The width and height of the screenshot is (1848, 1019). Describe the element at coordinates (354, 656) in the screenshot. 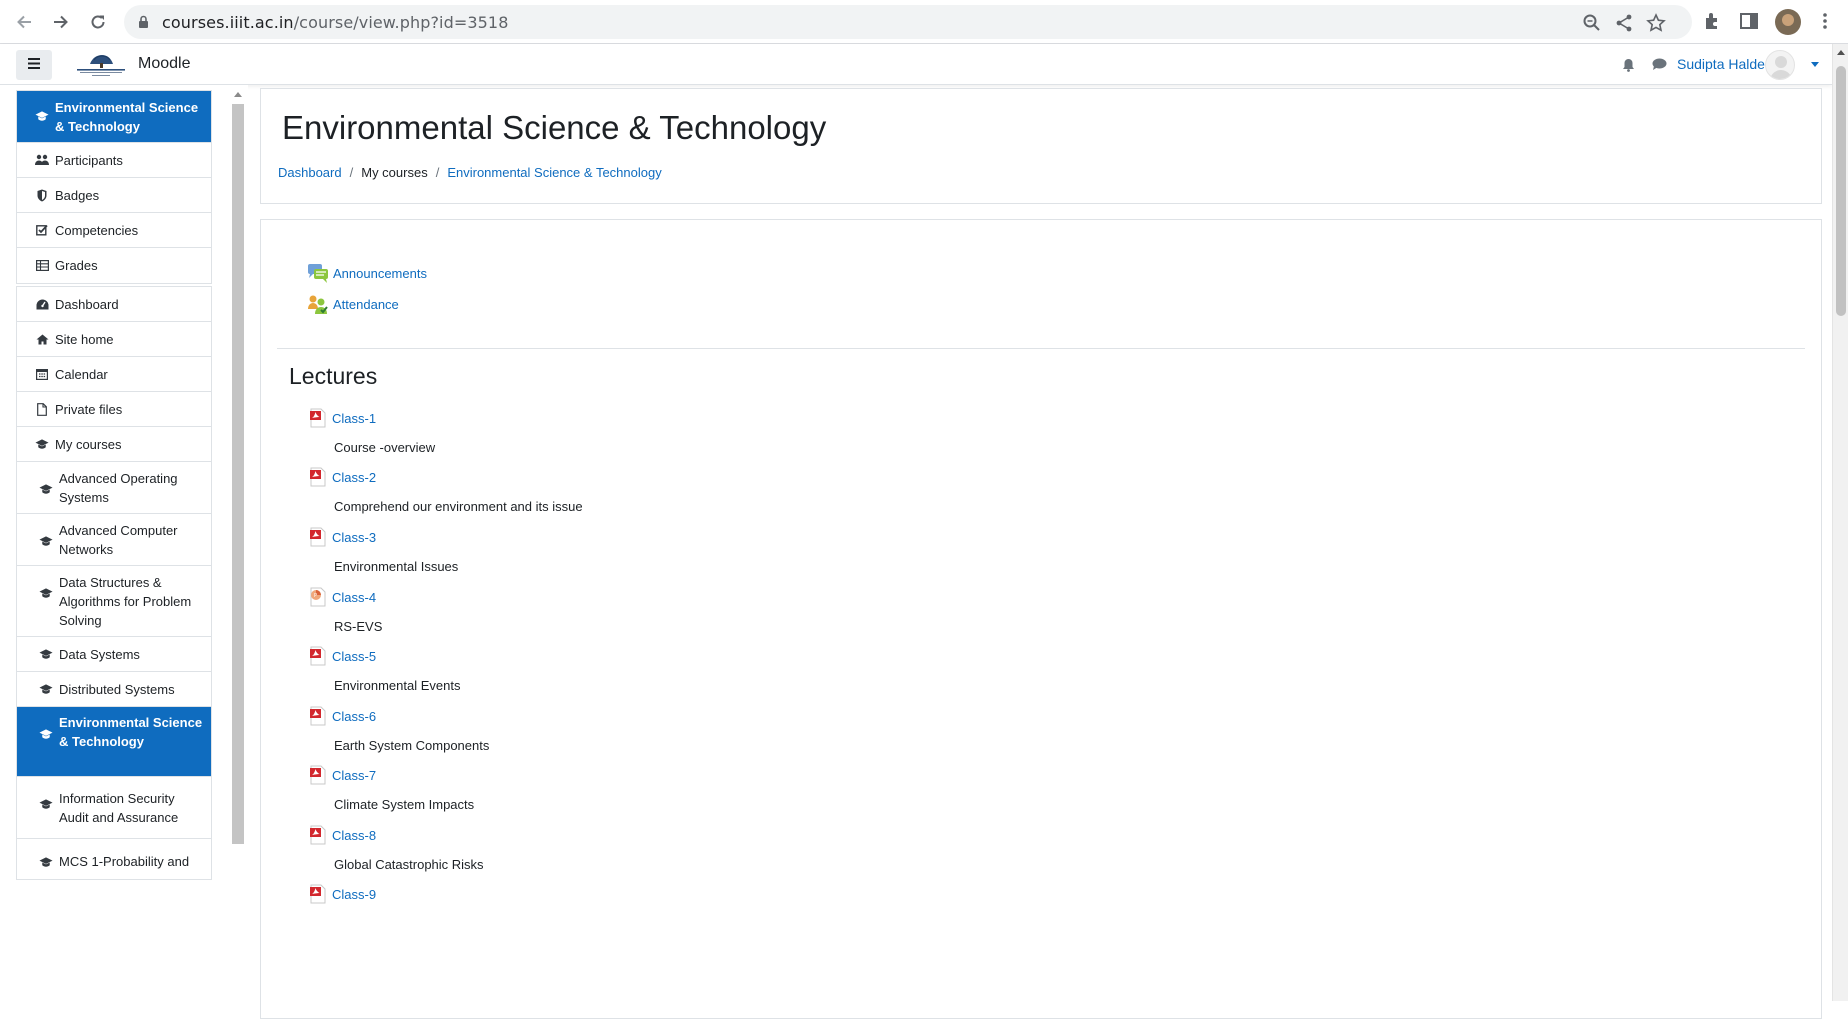

I see `lecture-title: Class-5` at that location.